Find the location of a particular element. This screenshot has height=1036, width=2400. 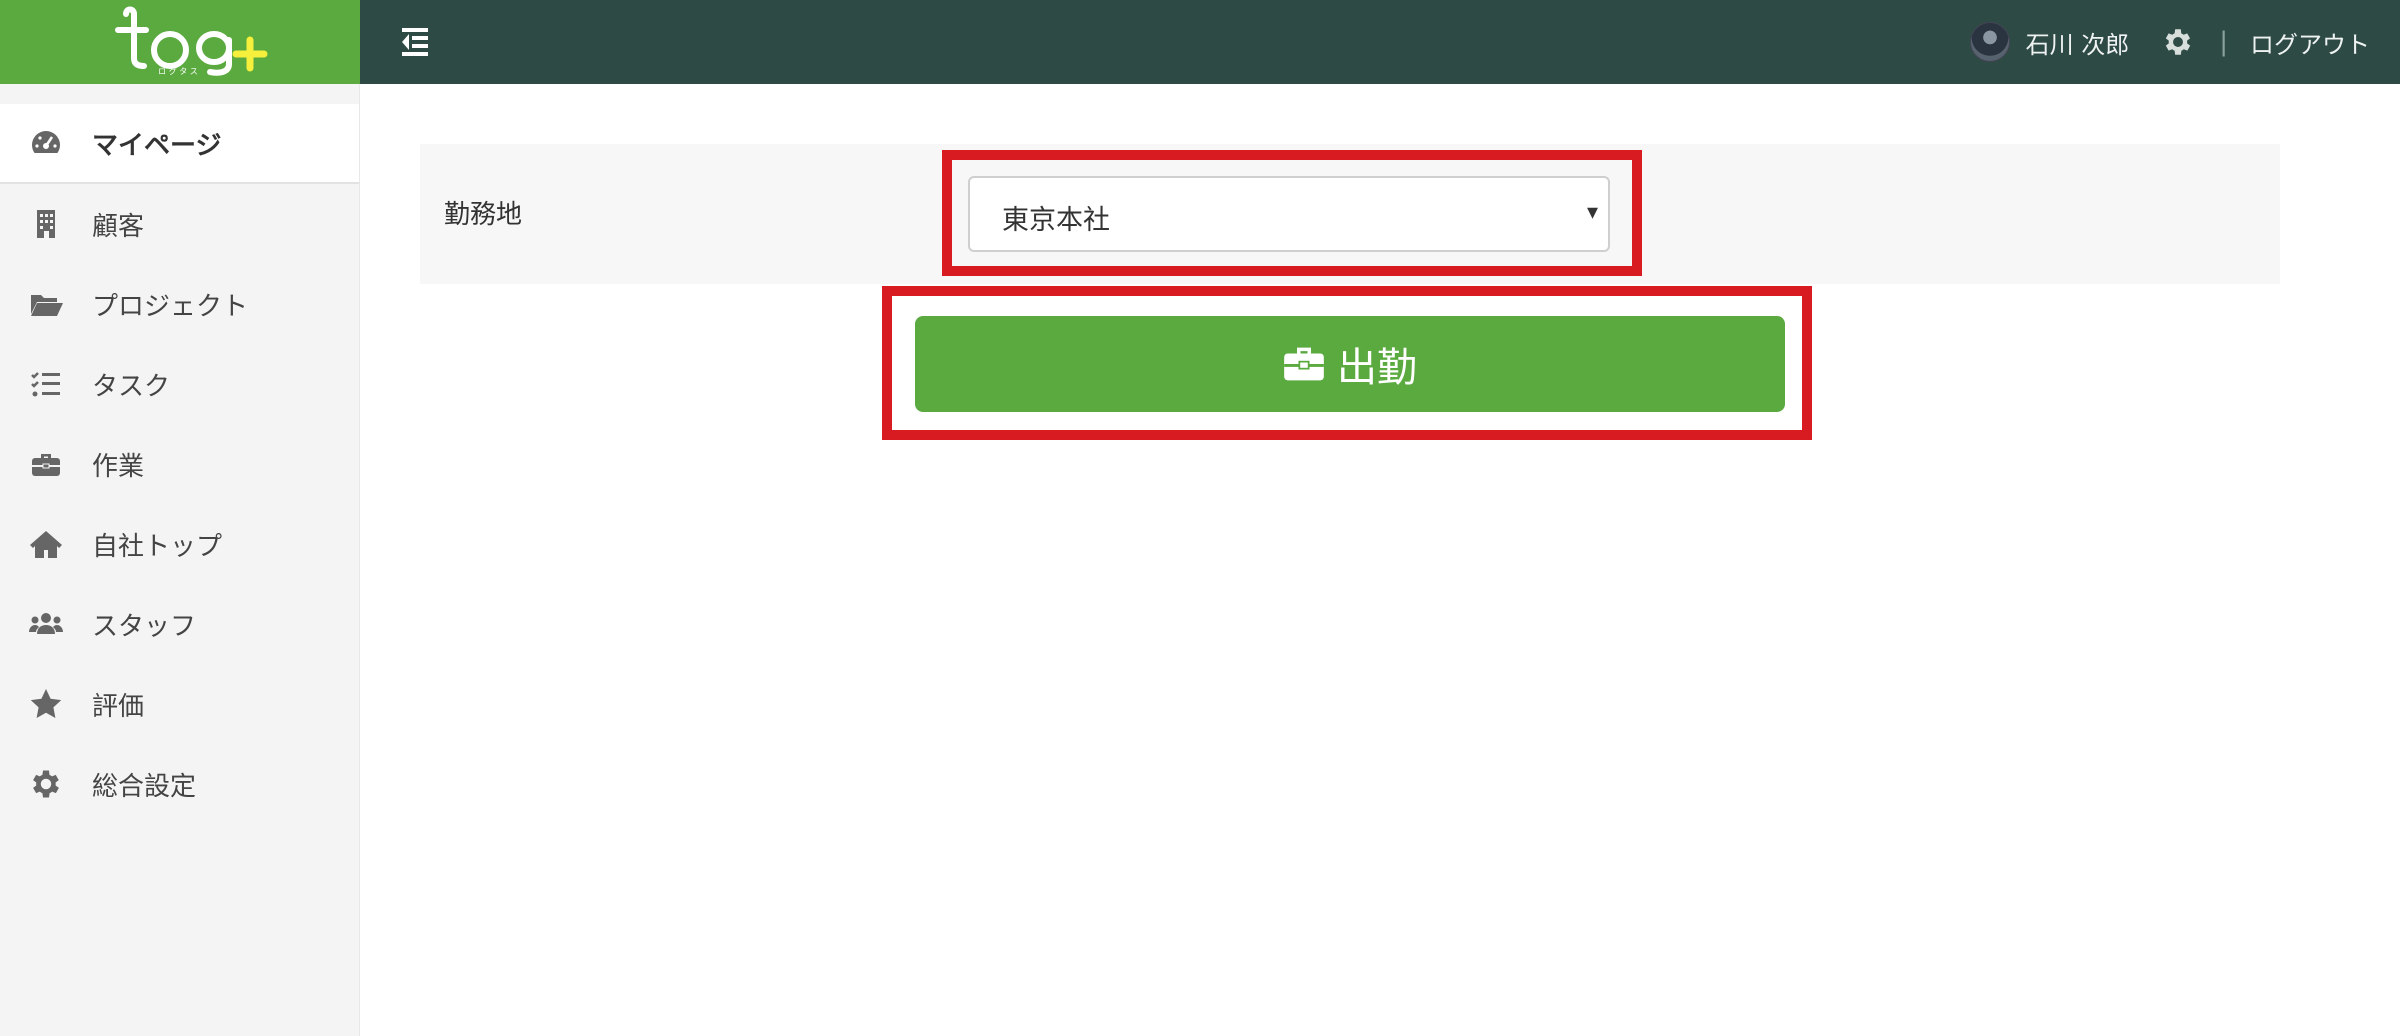

workplace-select: 東京本社 ▾ is located at coordinates (1289, 214).